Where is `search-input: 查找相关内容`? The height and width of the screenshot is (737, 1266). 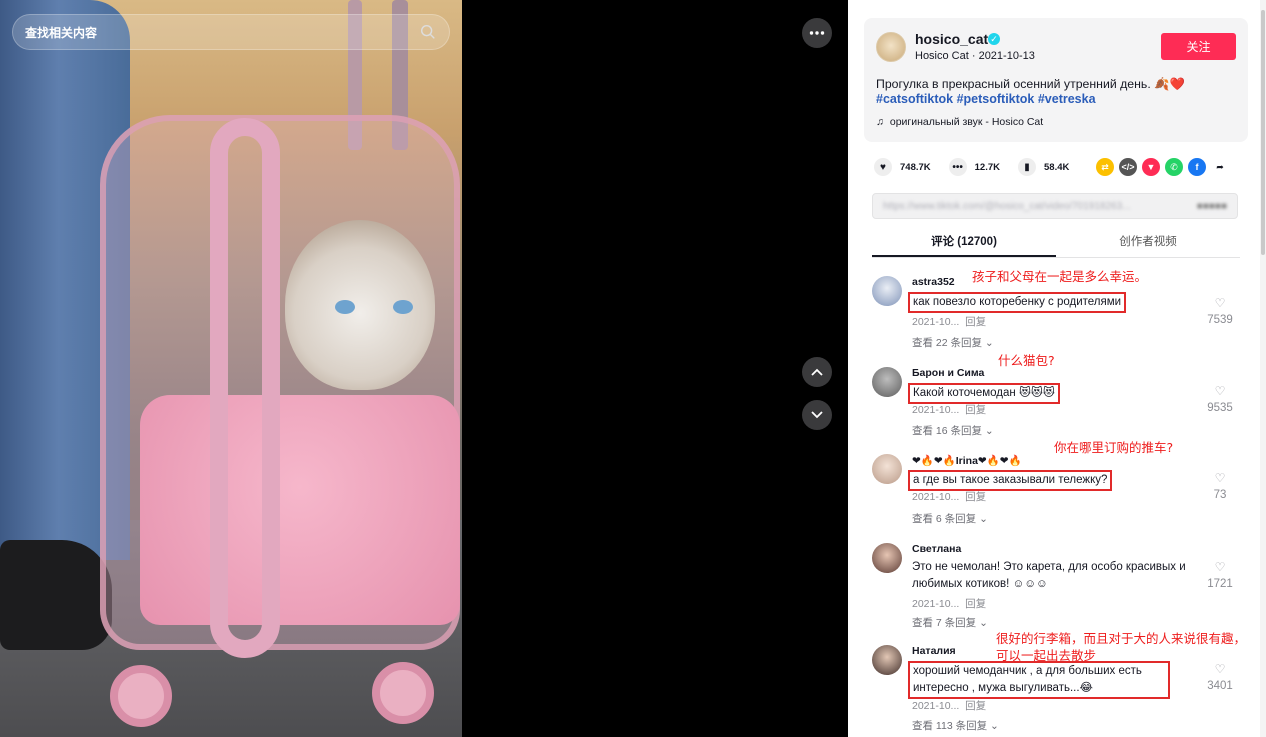
search-input: 查找相关内容 is located at coordinates (222, 32).